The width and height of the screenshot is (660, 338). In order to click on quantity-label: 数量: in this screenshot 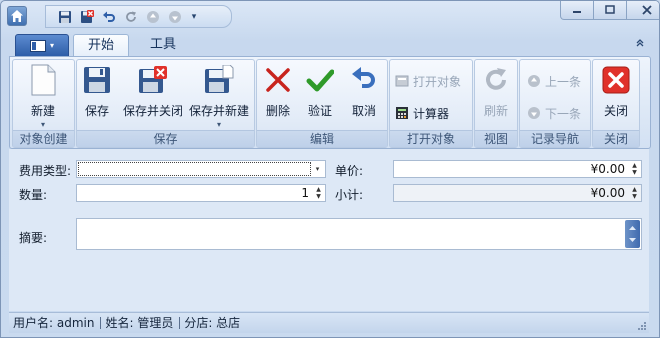, I will do `click(33, 195)`.